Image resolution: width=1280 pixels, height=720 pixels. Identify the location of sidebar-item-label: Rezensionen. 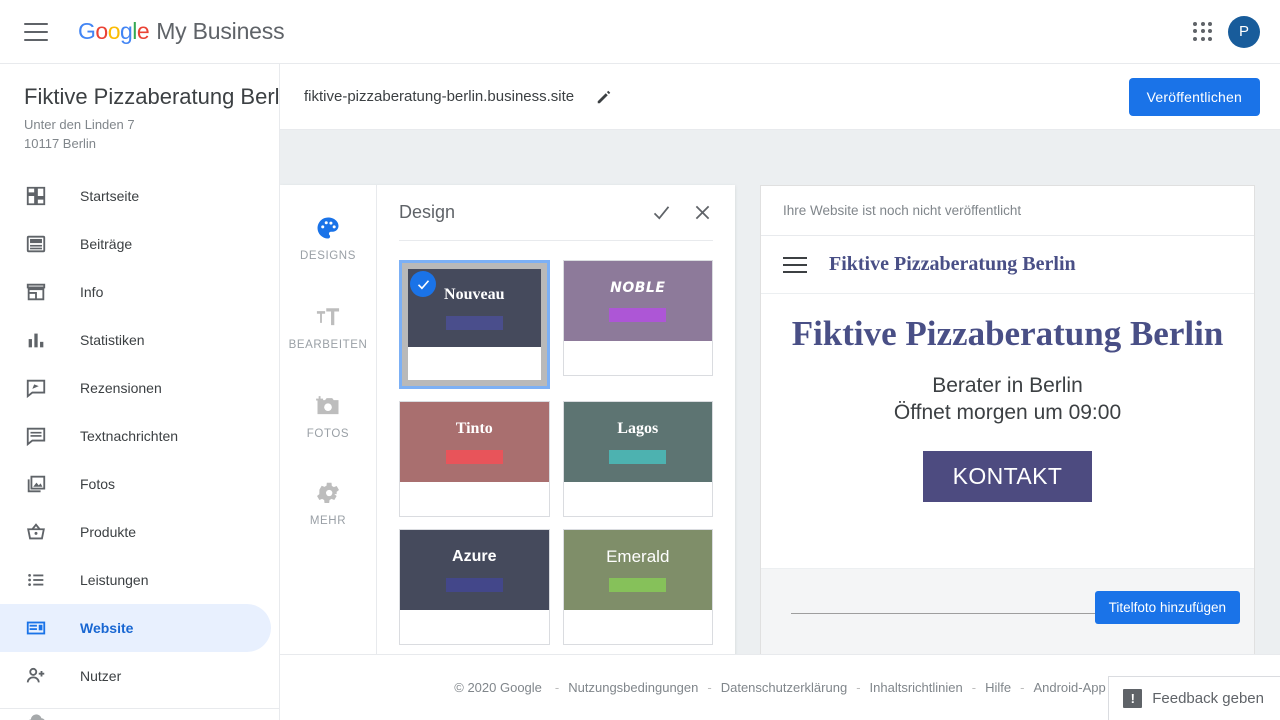
(121, 388).